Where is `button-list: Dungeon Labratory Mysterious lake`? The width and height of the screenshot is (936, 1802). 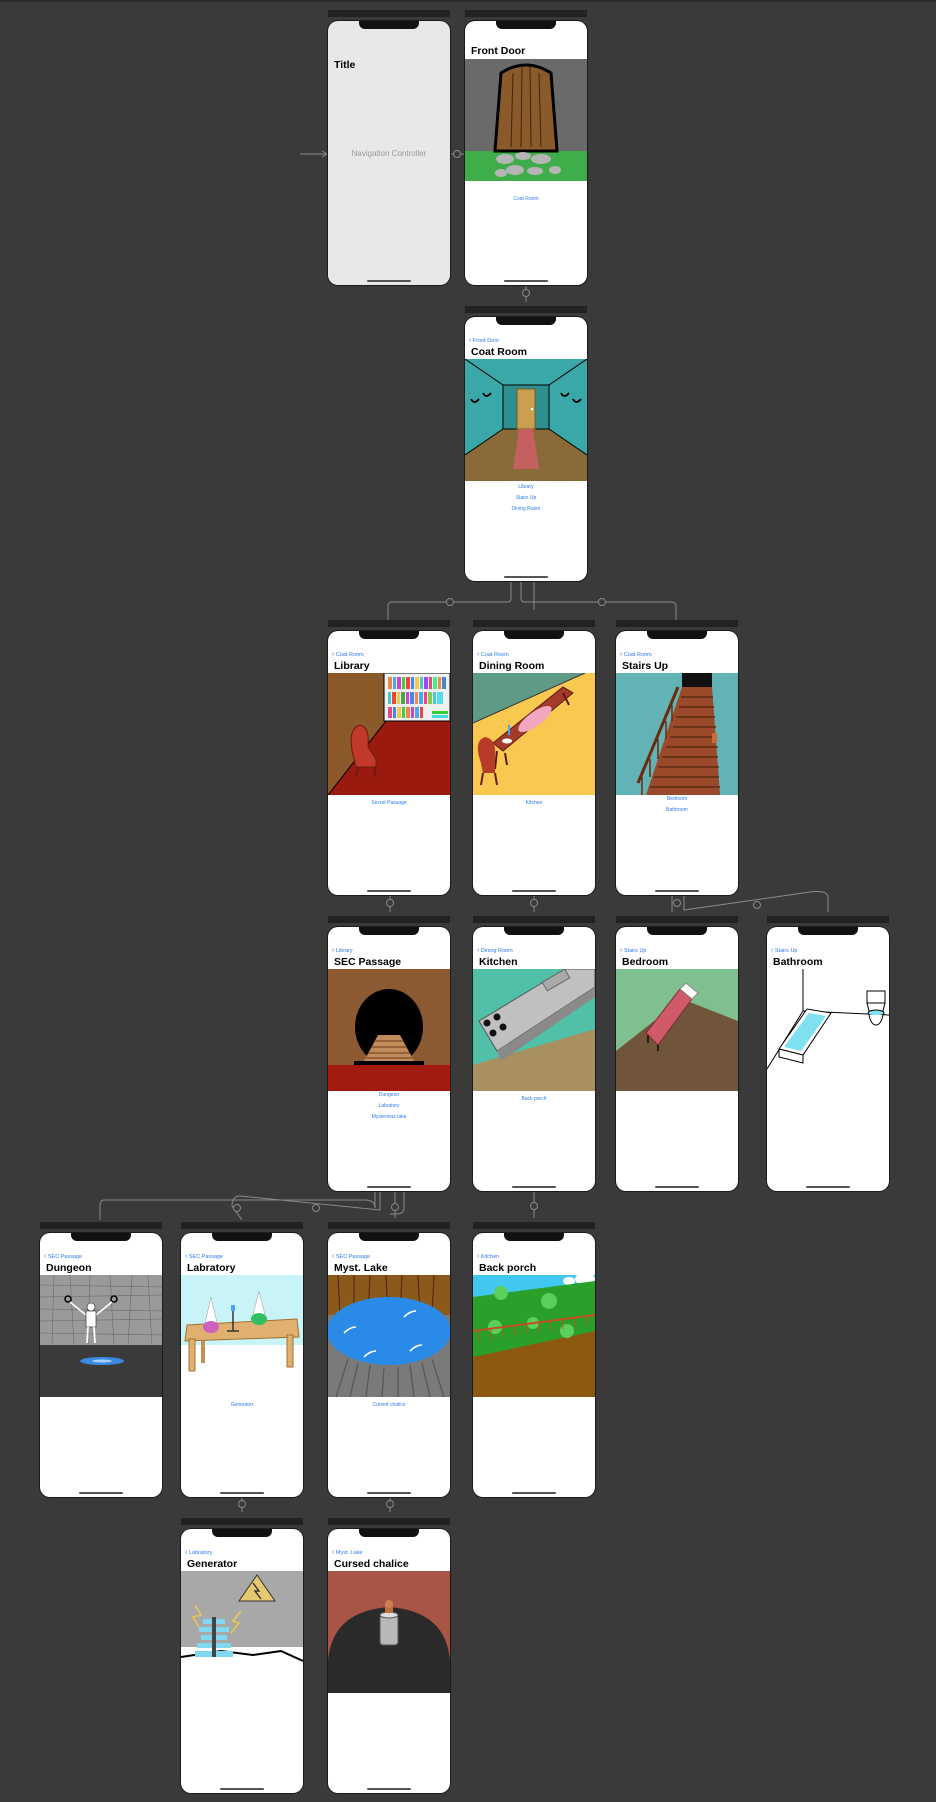
button-list: Dungeon Labratory Mysterious lake is located at coordinates (389, 1106).